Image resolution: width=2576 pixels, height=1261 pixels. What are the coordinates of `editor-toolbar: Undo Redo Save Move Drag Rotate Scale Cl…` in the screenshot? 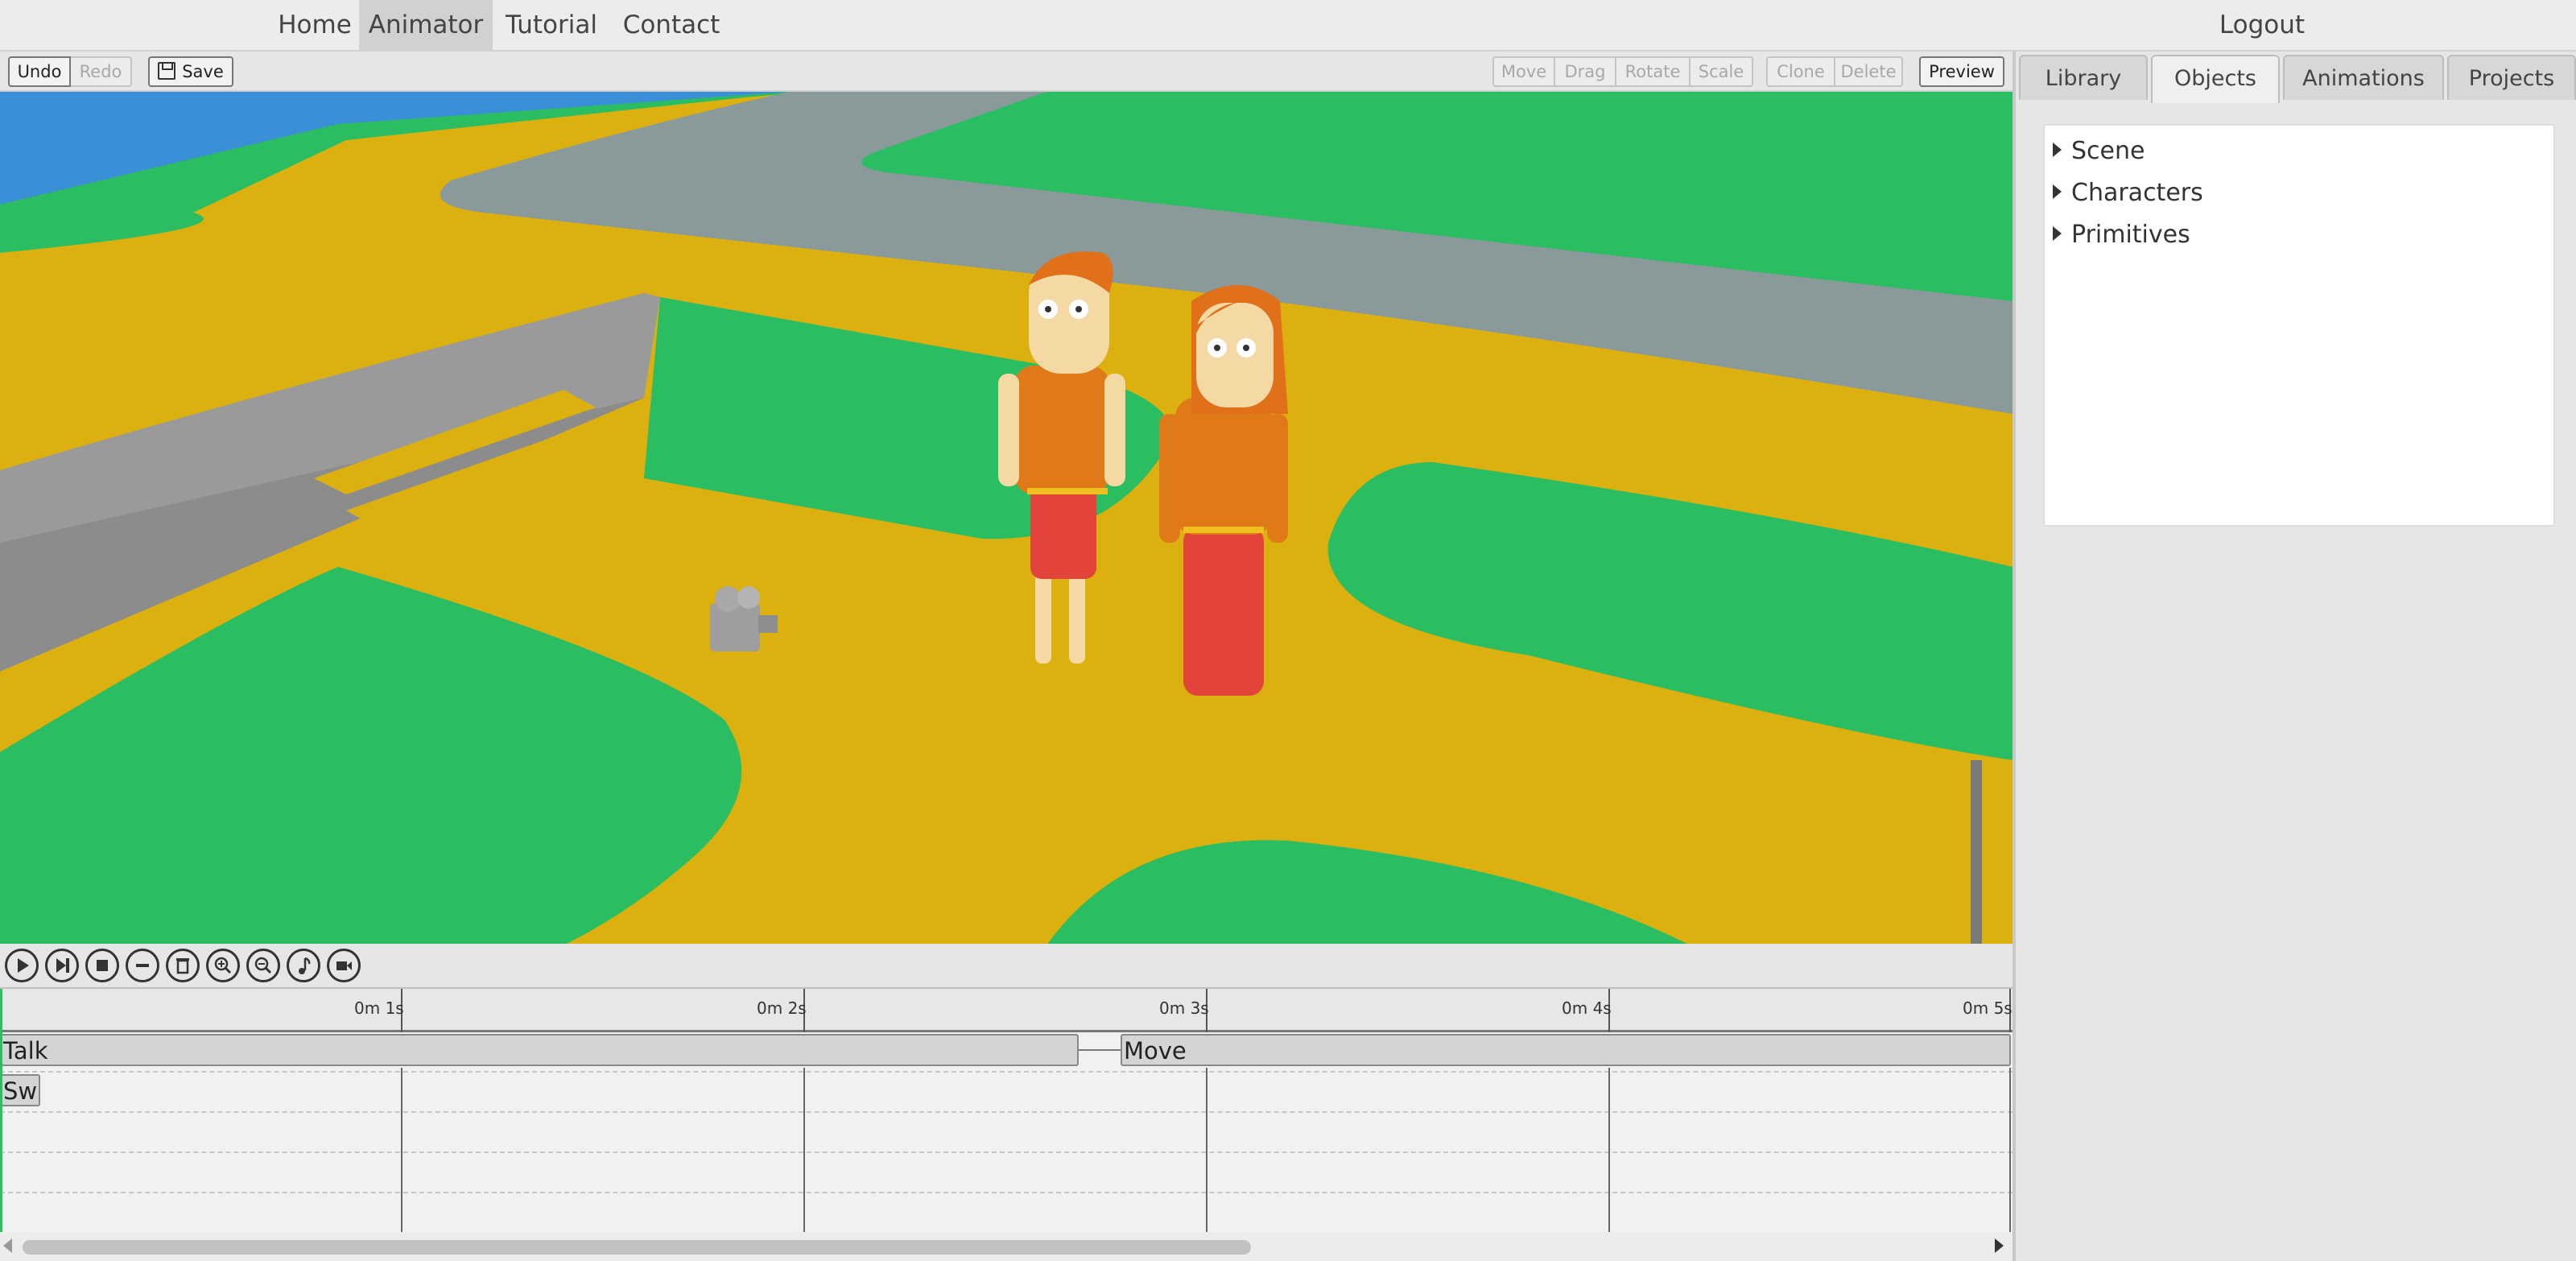 It's located at (1007, 71).